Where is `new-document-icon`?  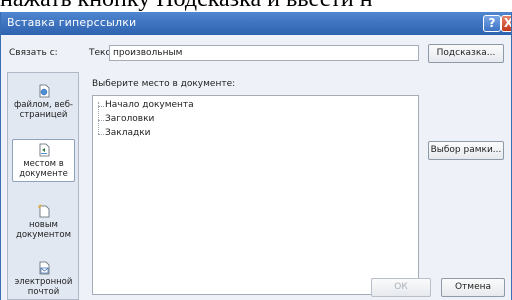
new-document-icon is located at coordinates (43, 211).